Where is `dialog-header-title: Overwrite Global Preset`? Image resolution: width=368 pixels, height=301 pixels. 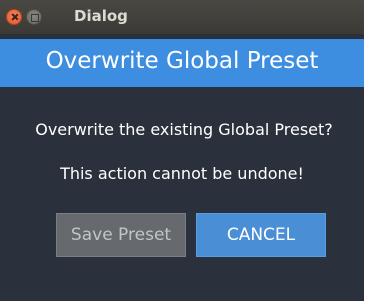
dialog-header-title: Overwrite Global Preset is located at coordinates (182, 61).